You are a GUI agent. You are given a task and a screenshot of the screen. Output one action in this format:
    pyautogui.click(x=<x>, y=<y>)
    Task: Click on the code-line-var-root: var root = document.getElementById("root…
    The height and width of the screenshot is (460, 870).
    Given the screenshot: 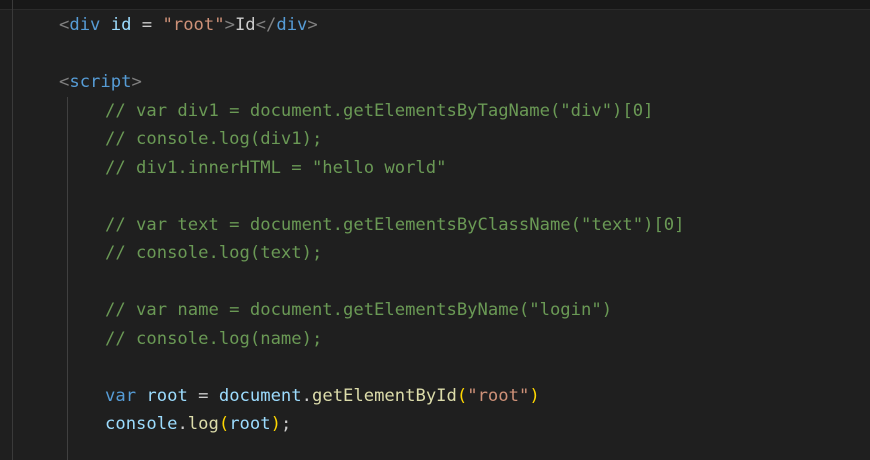 What is the action you would take?
    pyautogui.click(x=435, y=396)
    